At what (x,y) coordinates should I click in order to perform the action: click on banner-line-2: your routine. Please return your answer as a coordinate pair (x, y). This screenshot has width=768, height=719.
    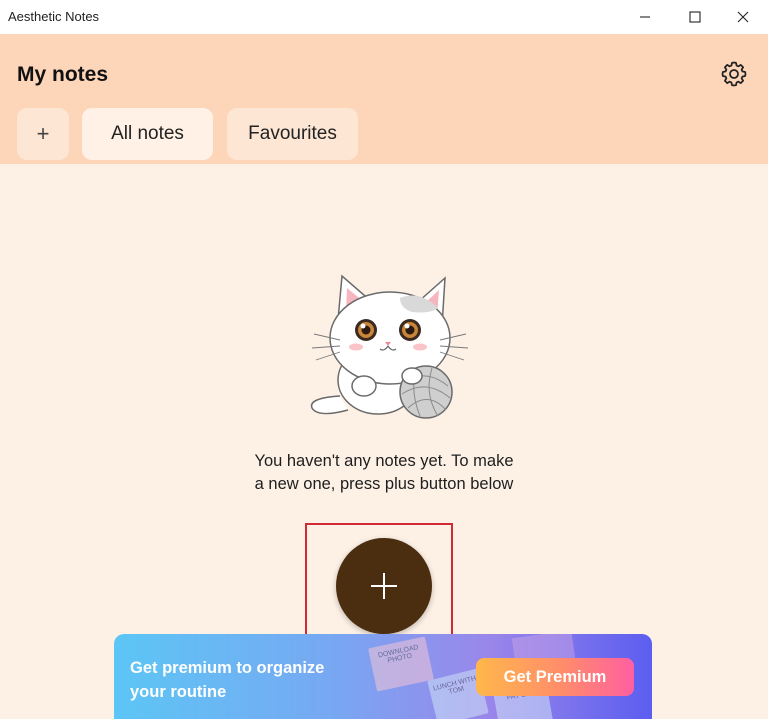
    Looking at the image, I should click on (178, 692).